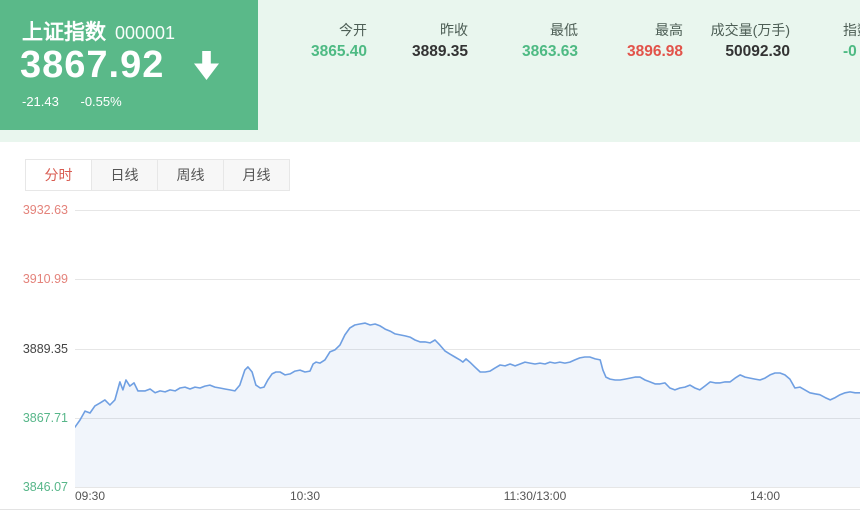 This screenshot has height=520, width=860. I want to click on panel-separator, so click(430, 509).